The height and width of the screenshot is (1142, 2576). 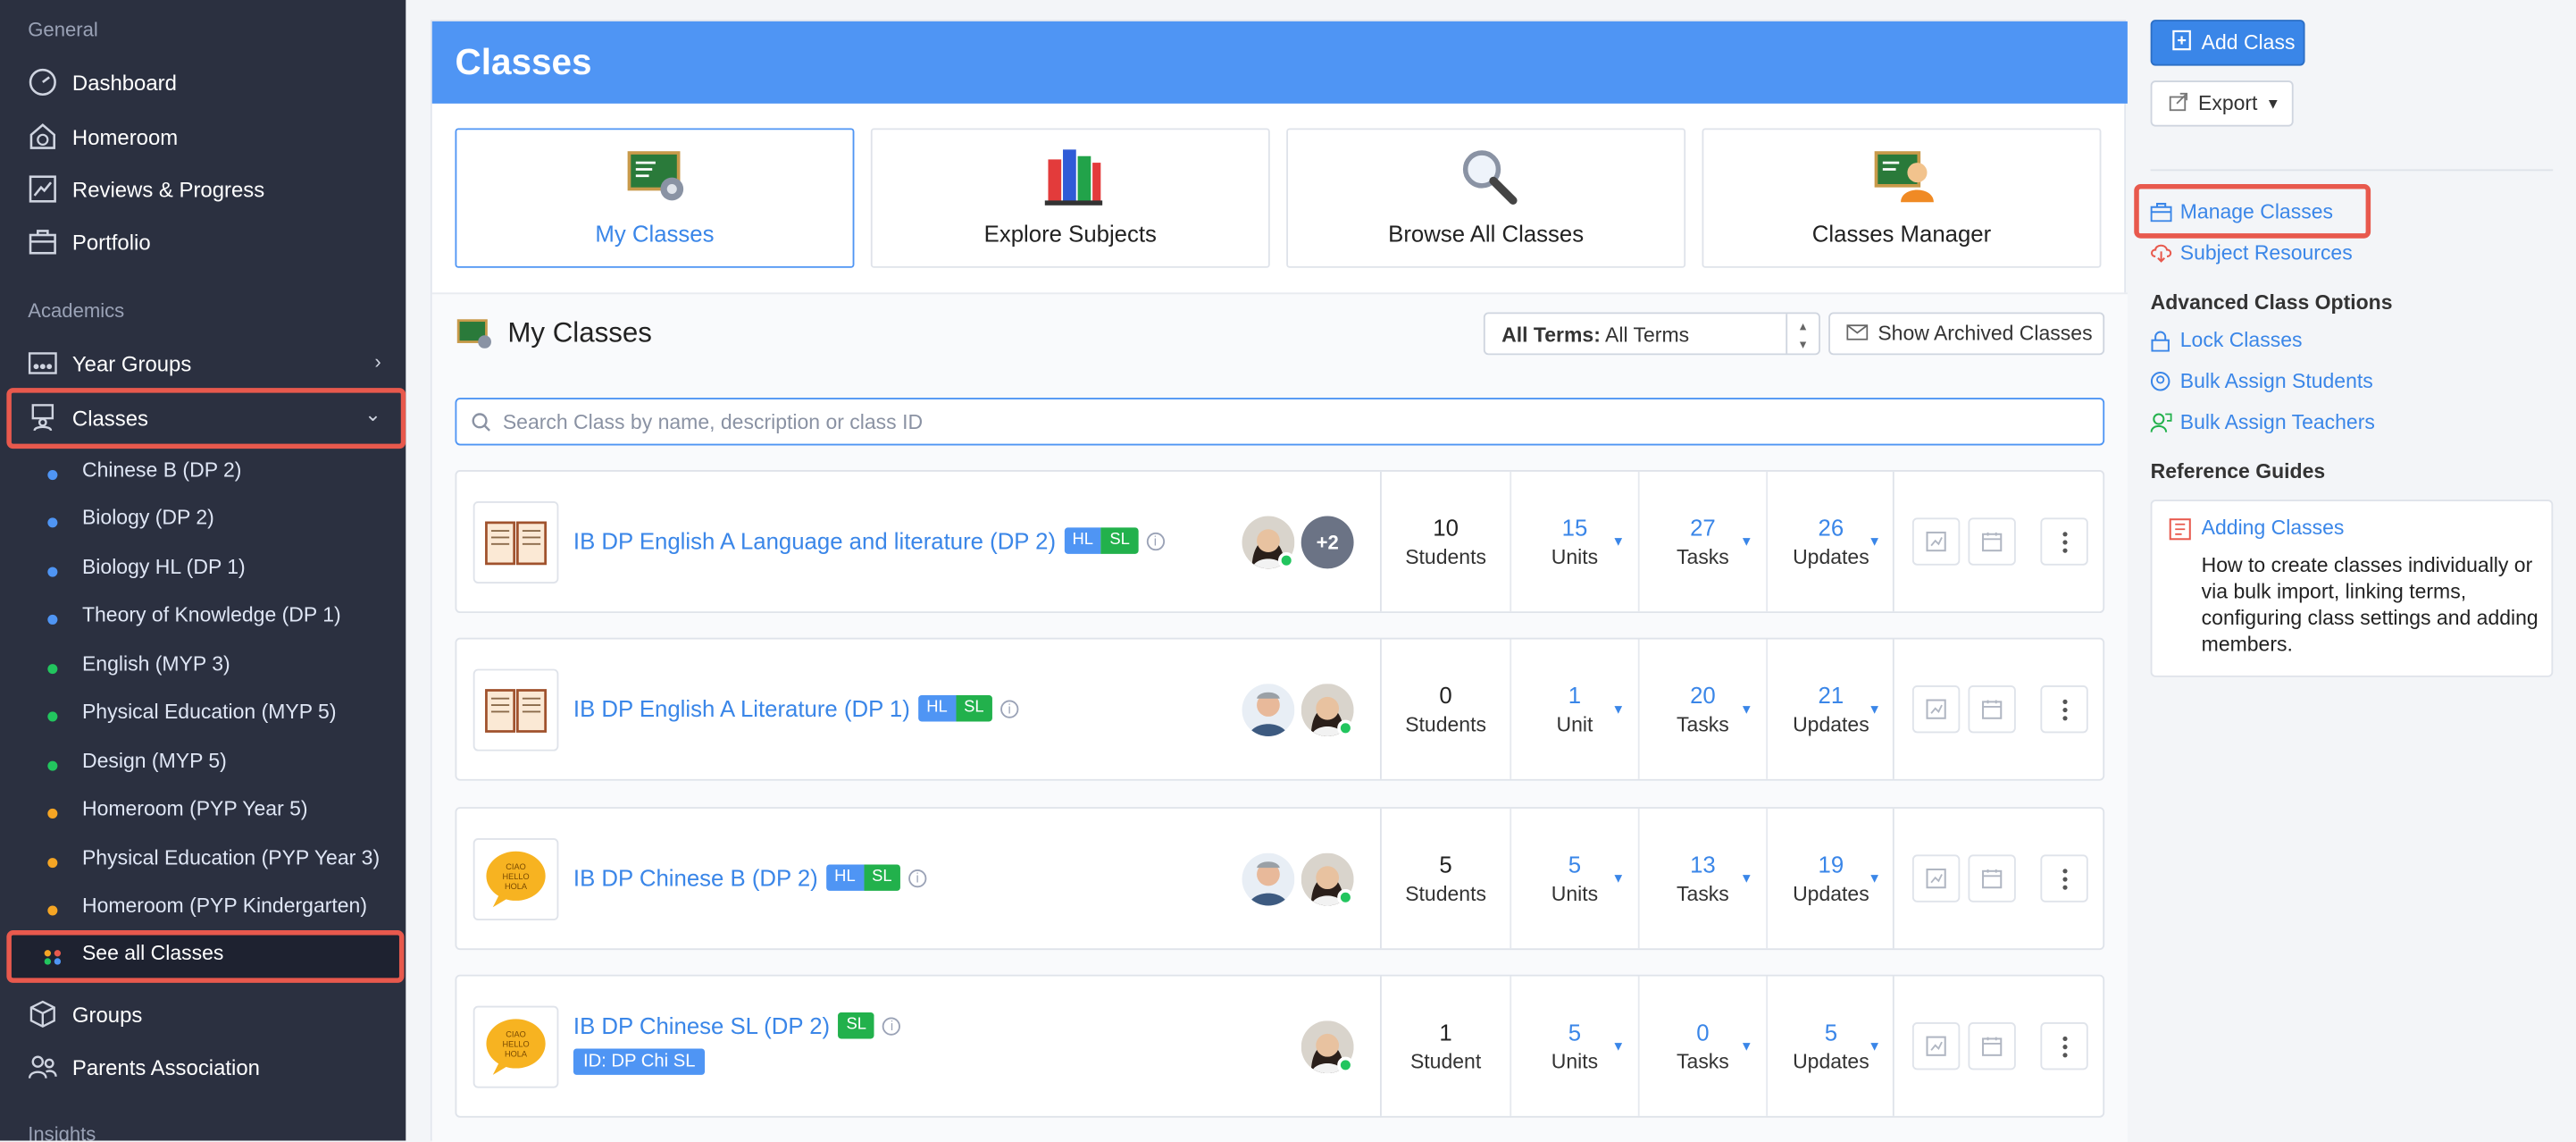 What do you see at coordinates (702, 1025) in the screenshot?
I see `class-name: IB DP Chinese SL (DP 2)` at bounding box center [702, 1025].